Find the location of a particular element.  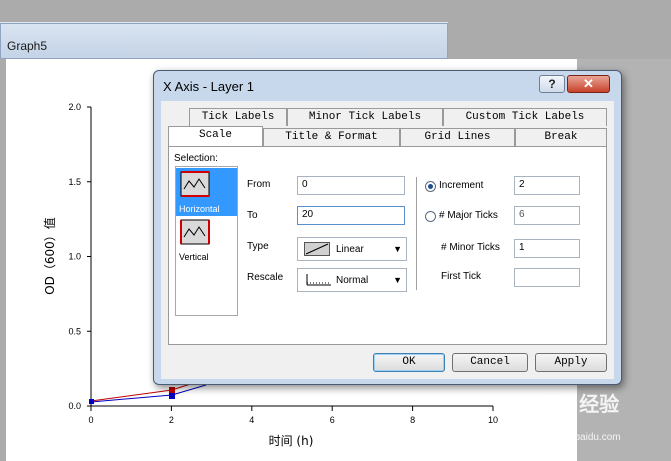

linear-scale-icon is located at coordinates (317, 249).